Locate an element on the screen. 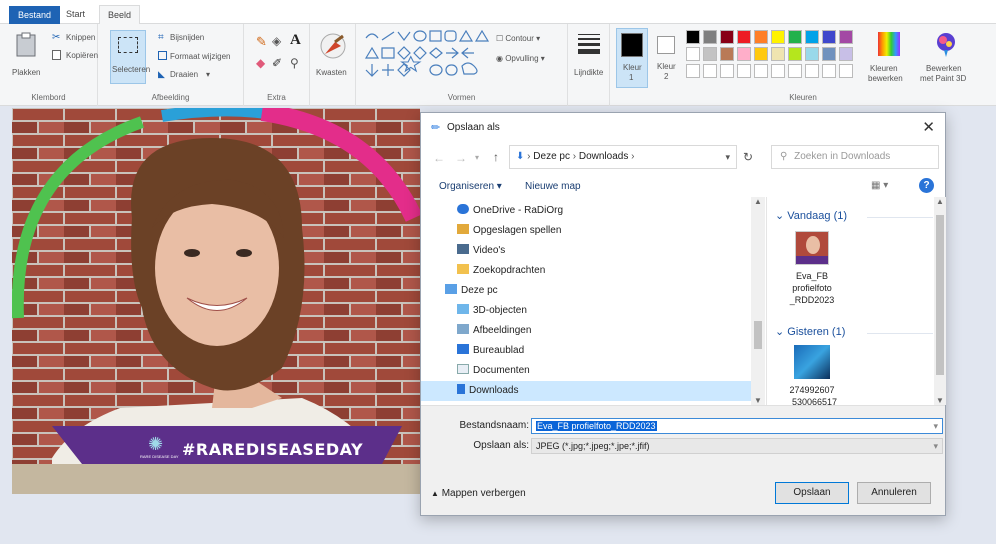 This screenshot has width=996, height=544. nav-item-pictures: Afbeeldingen is located at coordinates (494, 331).